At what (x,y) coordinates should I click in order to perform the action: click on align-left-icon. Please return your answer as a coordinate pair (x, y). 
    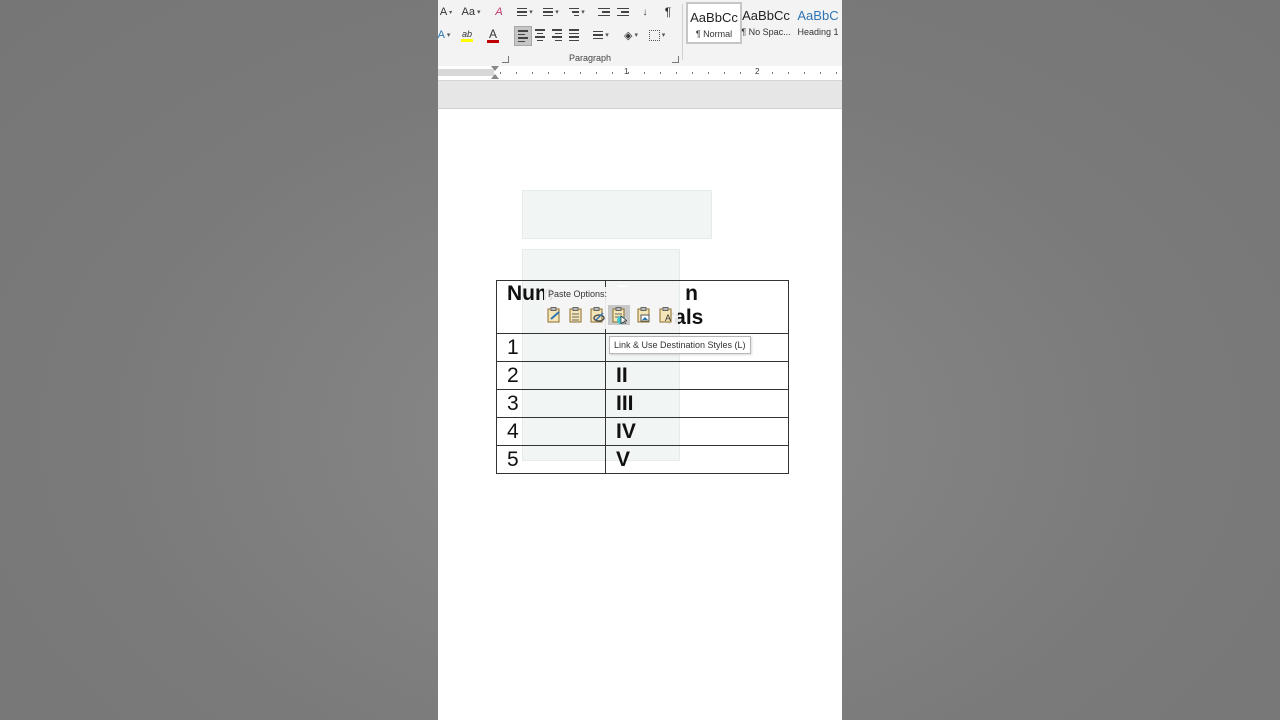
    Looking at the image, I should click on (523, 36).